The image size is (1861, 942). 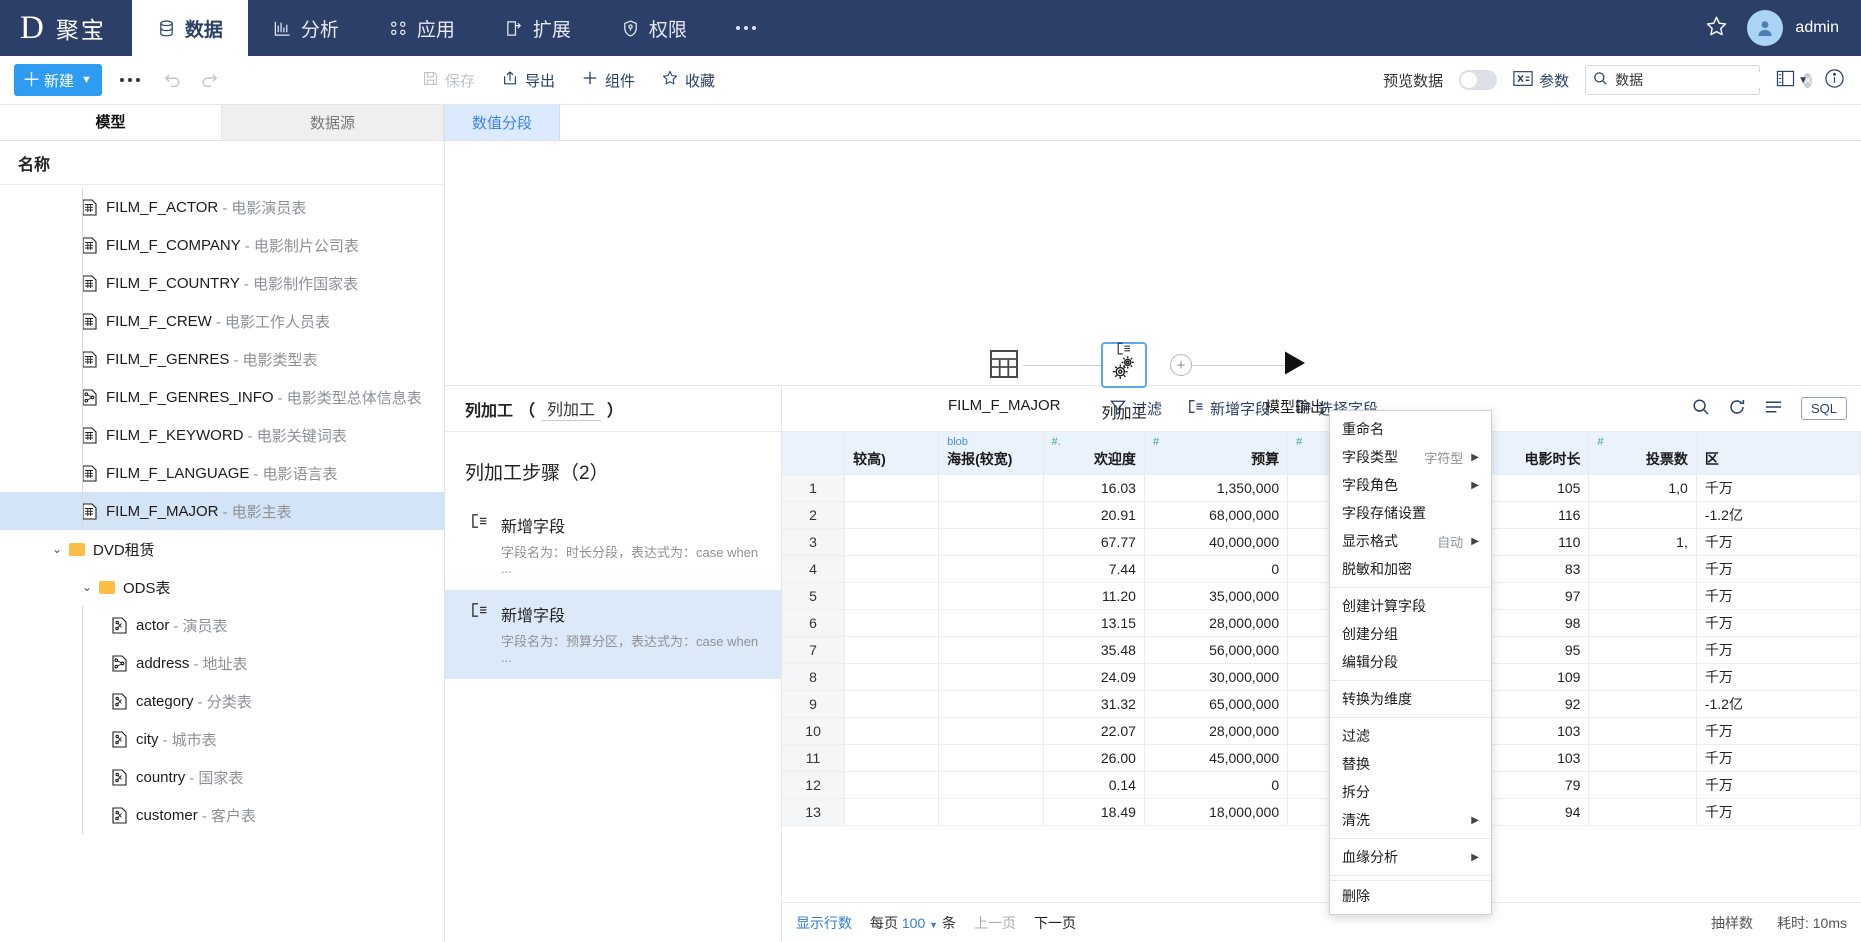 I want to click on column-header: 区, so click(x=1778, y=453).